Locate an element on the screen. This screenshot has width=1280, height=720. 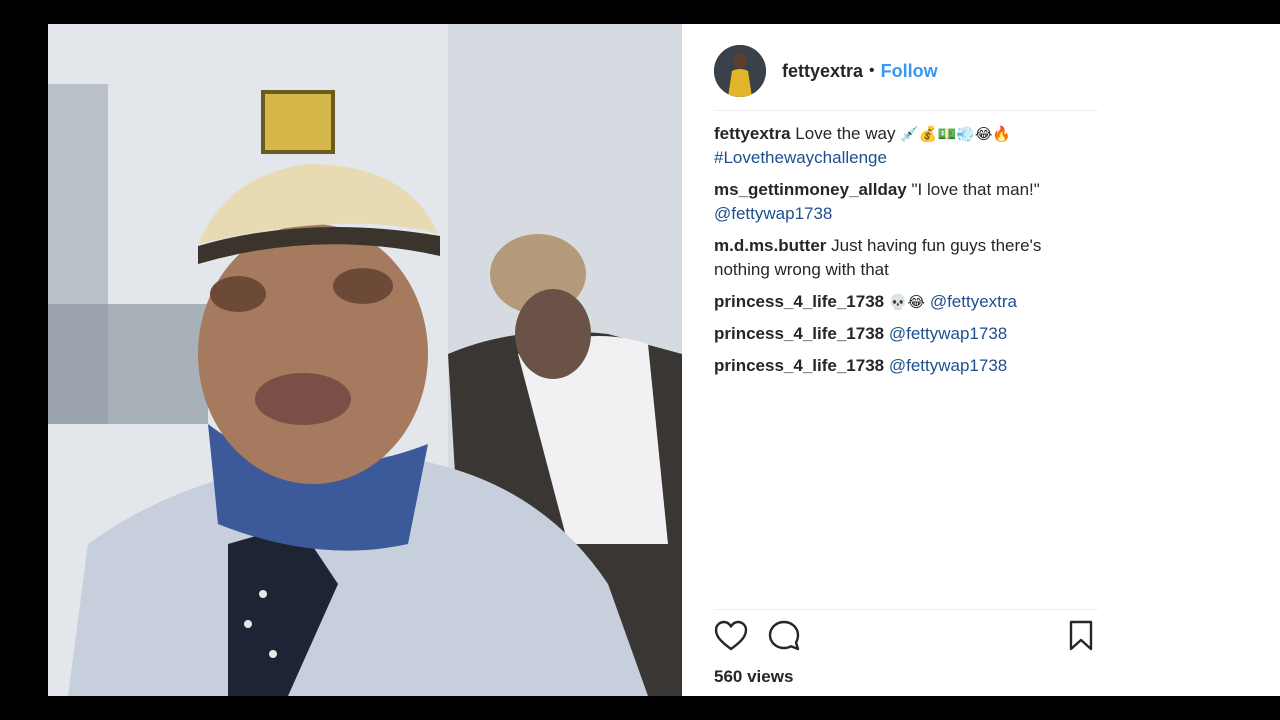
comment-emoji: 💀😂 is located at coordinates (907, 302).